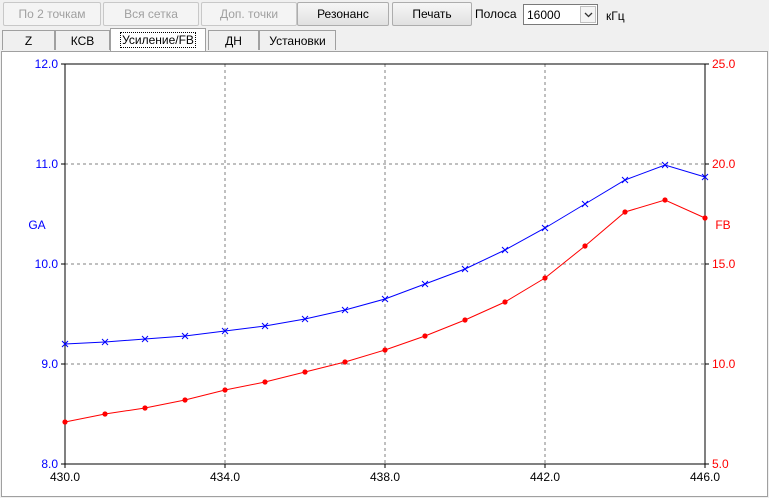 This screenshot has height=498, width=769. Describe the element at coordinates (545, 477) in the screenshot. I see `x-tick-label: 442.0` at that location.